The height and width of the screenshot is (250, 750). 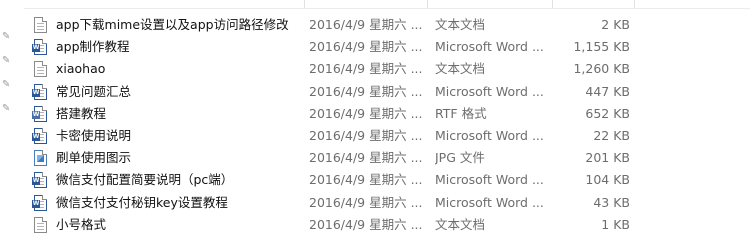 What do you see at coordinates (615, 224) in the screenshot?
I see `file-size: 1 KB` at bounding box center [615, 224].